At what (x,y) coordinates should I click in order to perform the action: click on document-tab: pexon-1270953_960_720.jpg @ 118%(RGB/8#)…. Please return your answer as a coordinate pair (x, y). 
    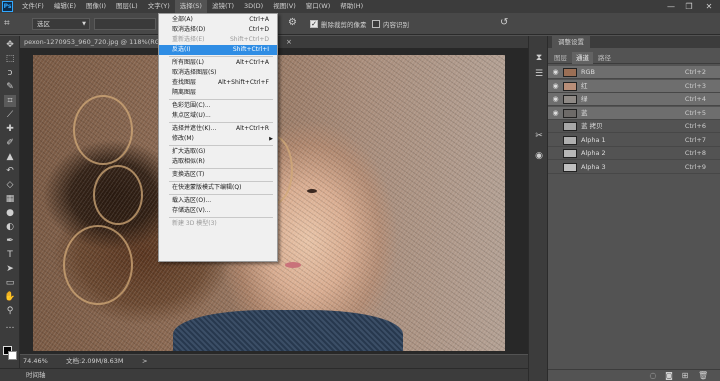
    Looking at the image, I should click on (90, 42).